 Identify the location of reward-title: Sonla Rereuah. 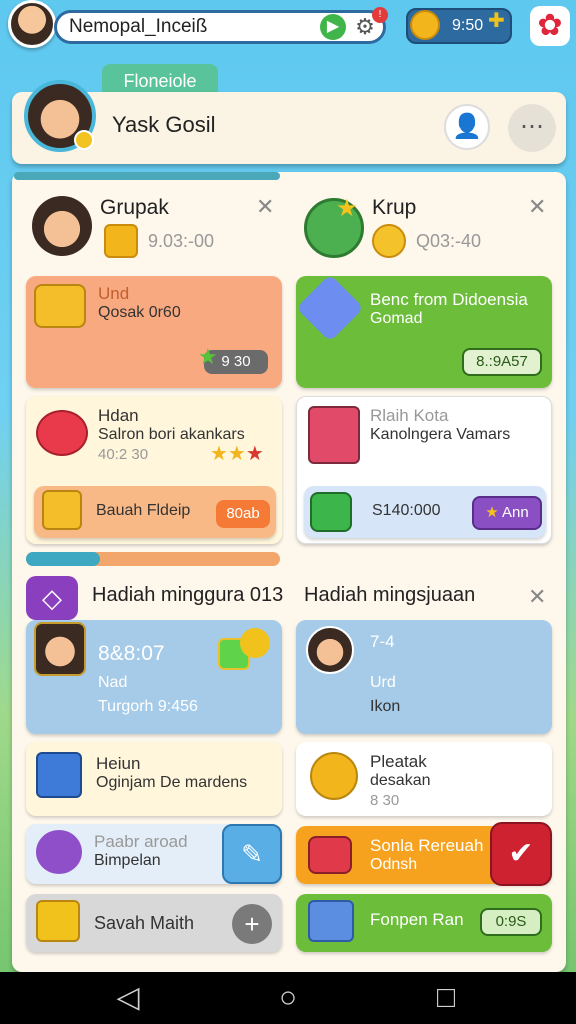
(427, 845).